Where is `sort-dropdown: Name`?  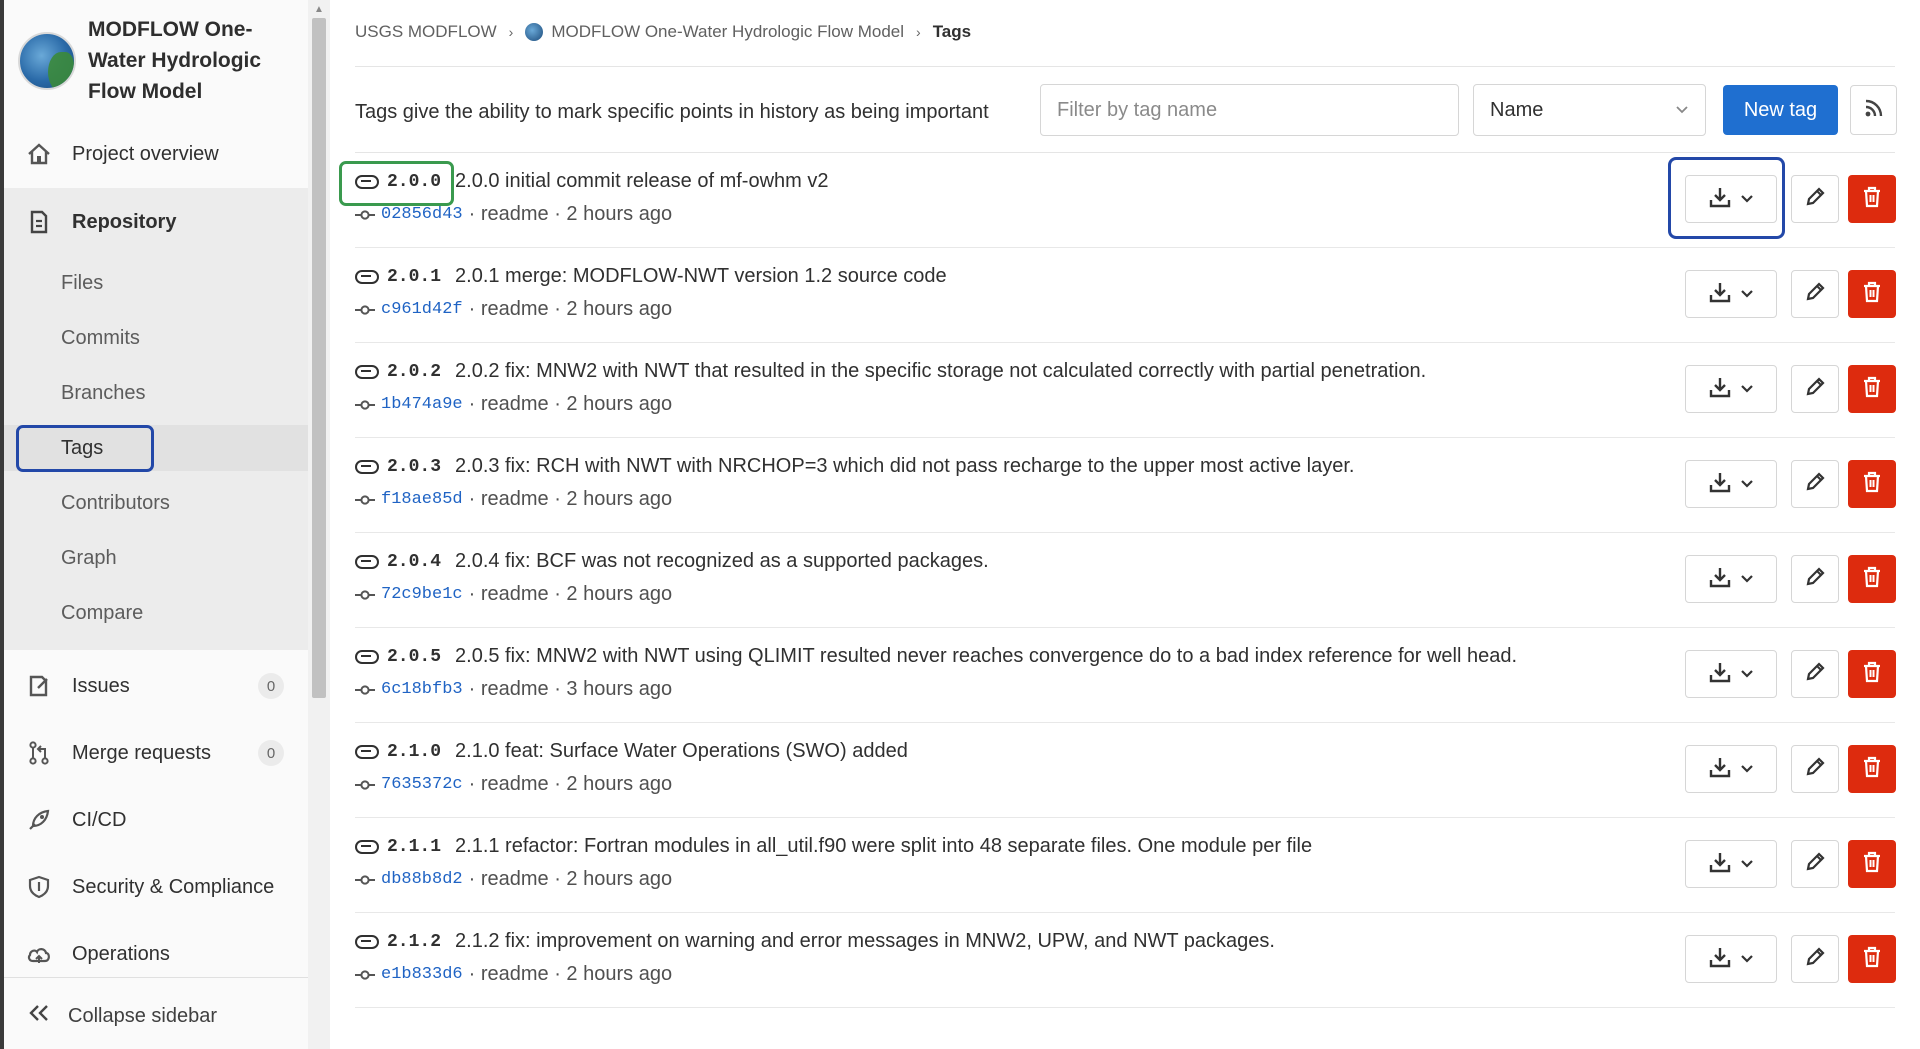
sort-dropdown: Name is located at coordinates (1589, 110).